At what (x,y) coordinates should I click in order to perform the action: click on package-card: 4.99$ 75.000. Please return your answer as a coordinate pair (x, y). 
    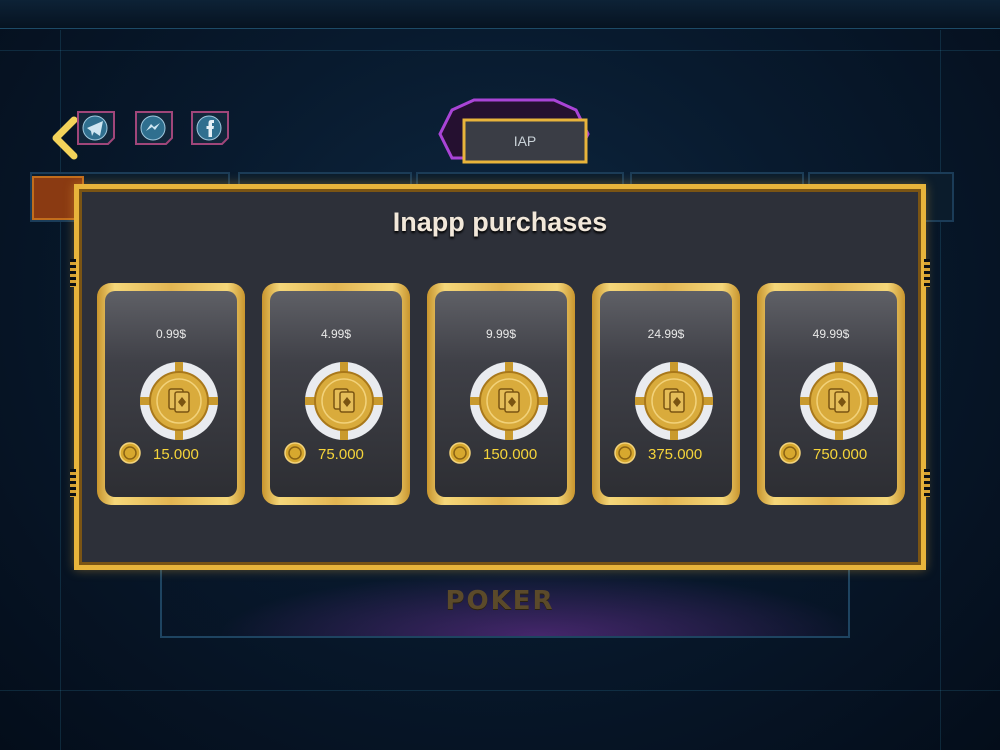
    Looking at the image, I should click on (336, 394).